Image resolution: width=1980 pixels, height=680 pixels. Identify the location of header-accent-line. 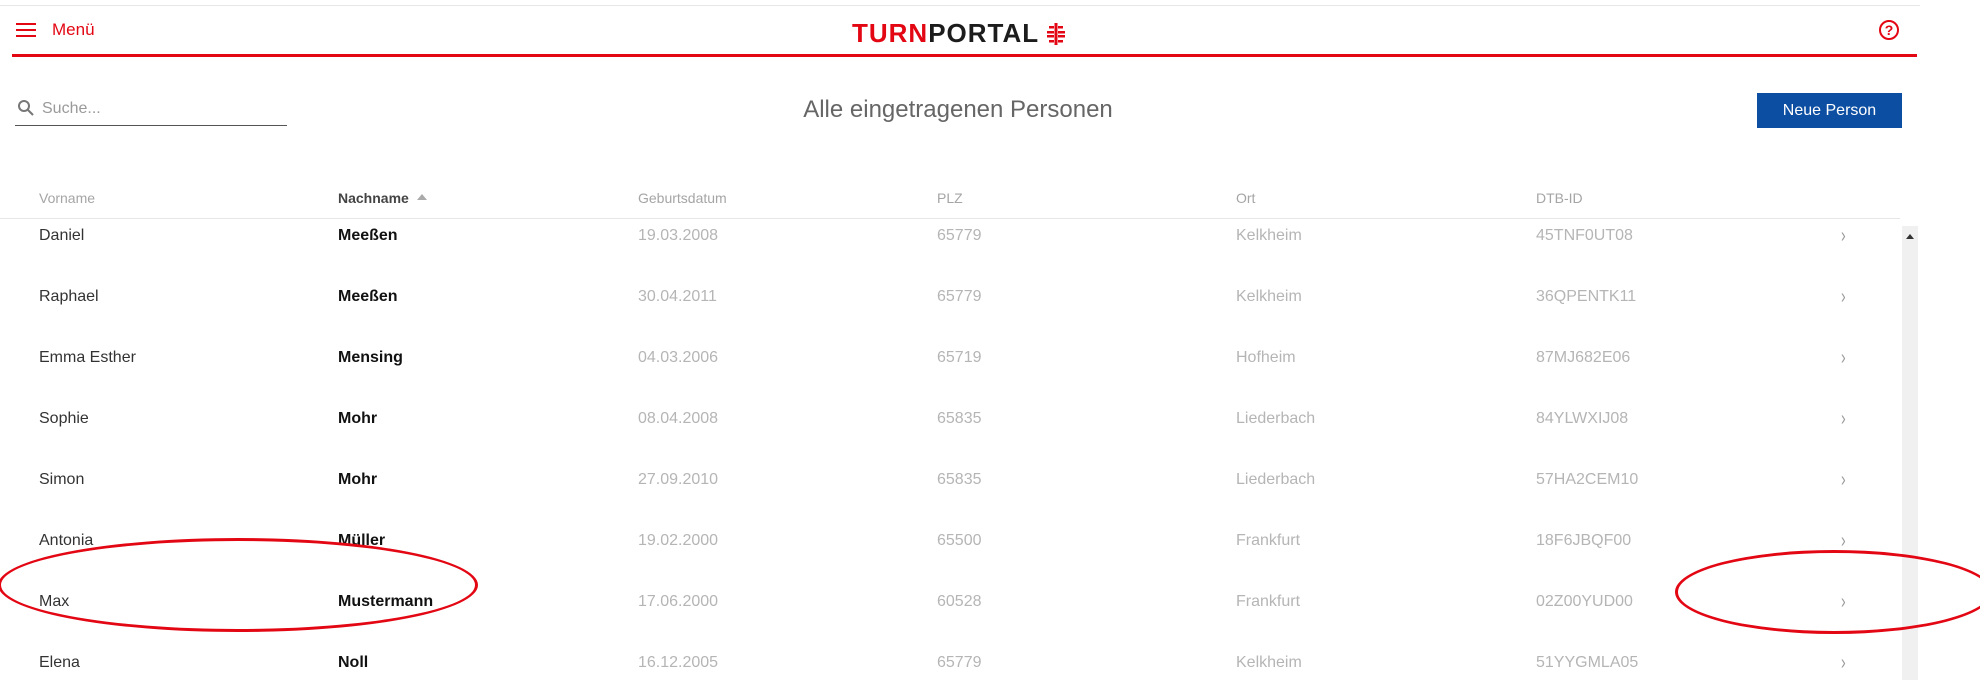
(964, 55).